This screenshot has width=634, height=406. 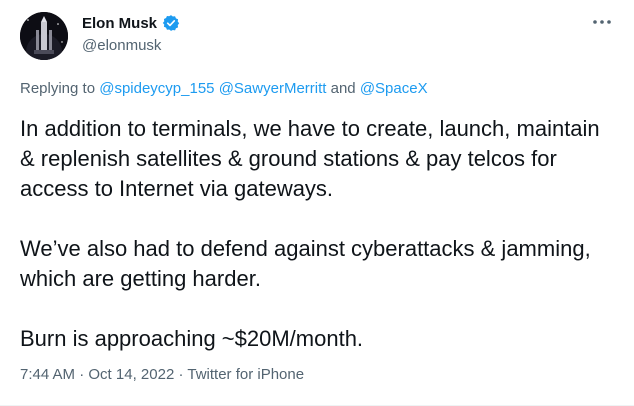 I want to click on author-name-row: Elon Musk, so click(x=131, y=23).